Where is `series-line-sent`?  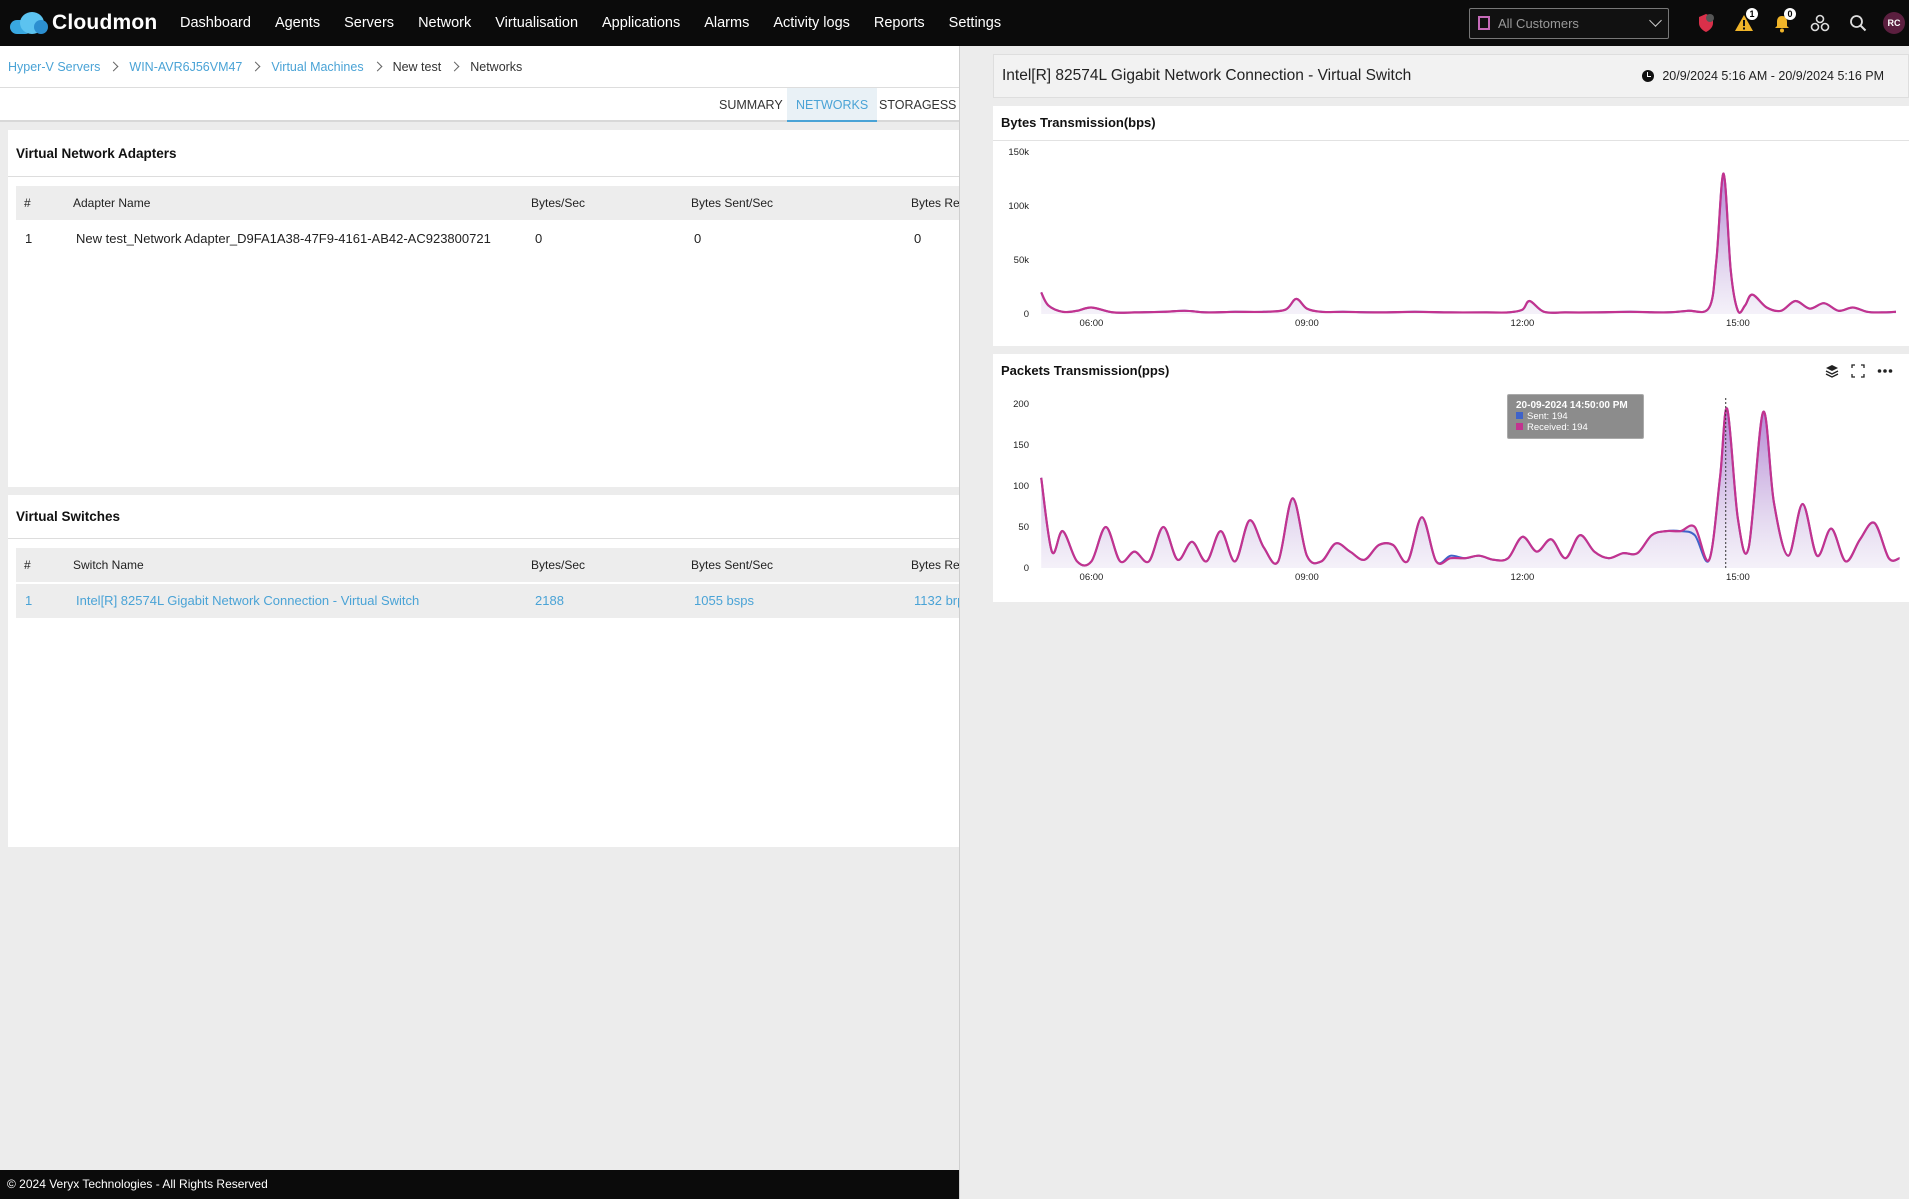 series-line-sent is located at coordinates (1468, 243).